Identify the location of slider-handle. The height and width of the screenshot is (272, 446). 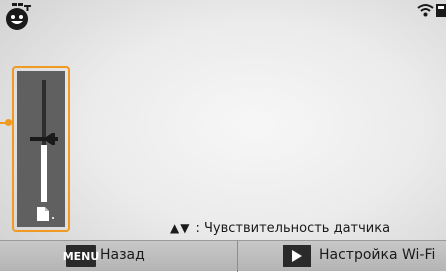
(46, 139).